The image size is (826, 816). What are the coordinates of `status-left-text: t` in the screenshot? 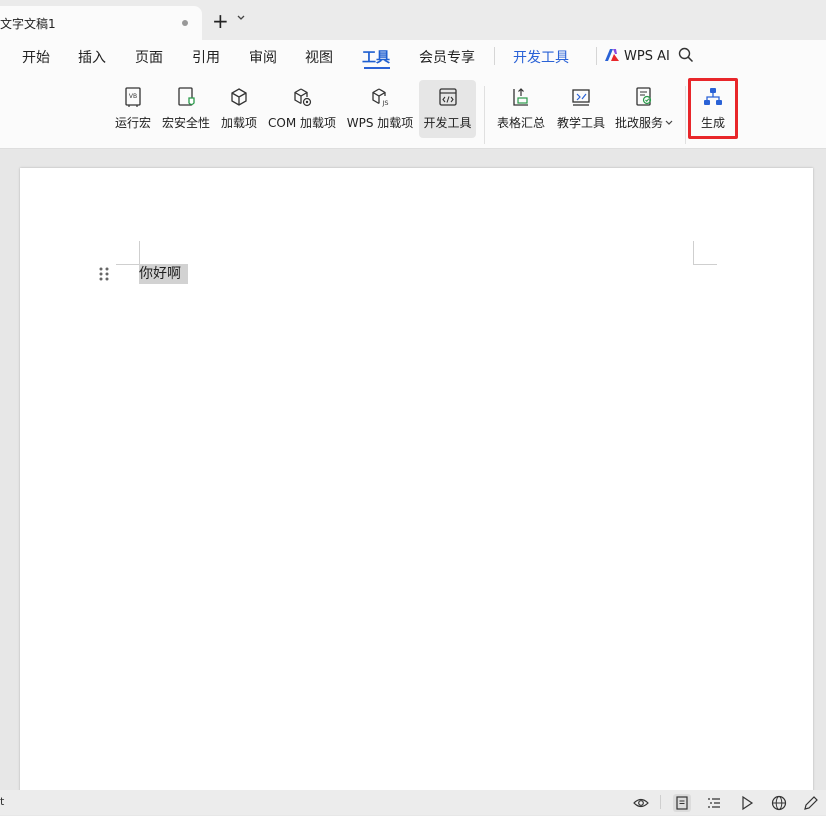 It's located at (2, 801).